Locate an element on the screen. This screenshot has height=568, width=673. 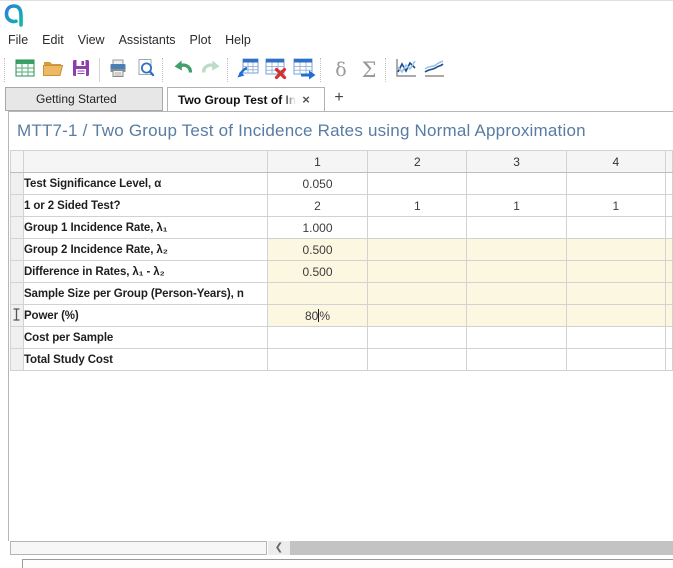
row-label: Sample Size per Group (Person-Years), n is located at coordinates (145, 293).